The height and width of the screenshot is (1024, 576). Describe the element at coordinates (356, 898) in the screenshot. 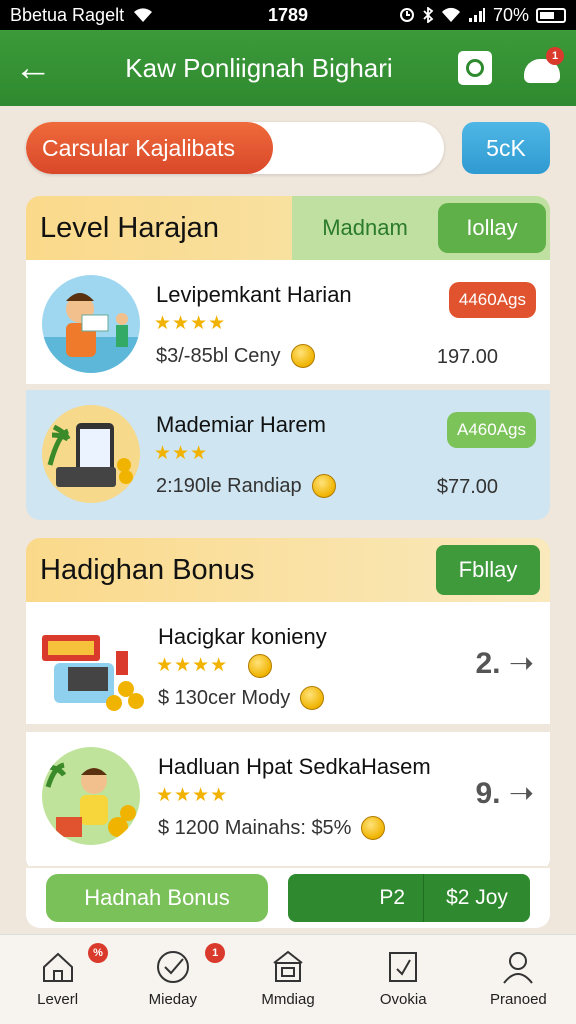

I see `split-left-label: P2` at that location.